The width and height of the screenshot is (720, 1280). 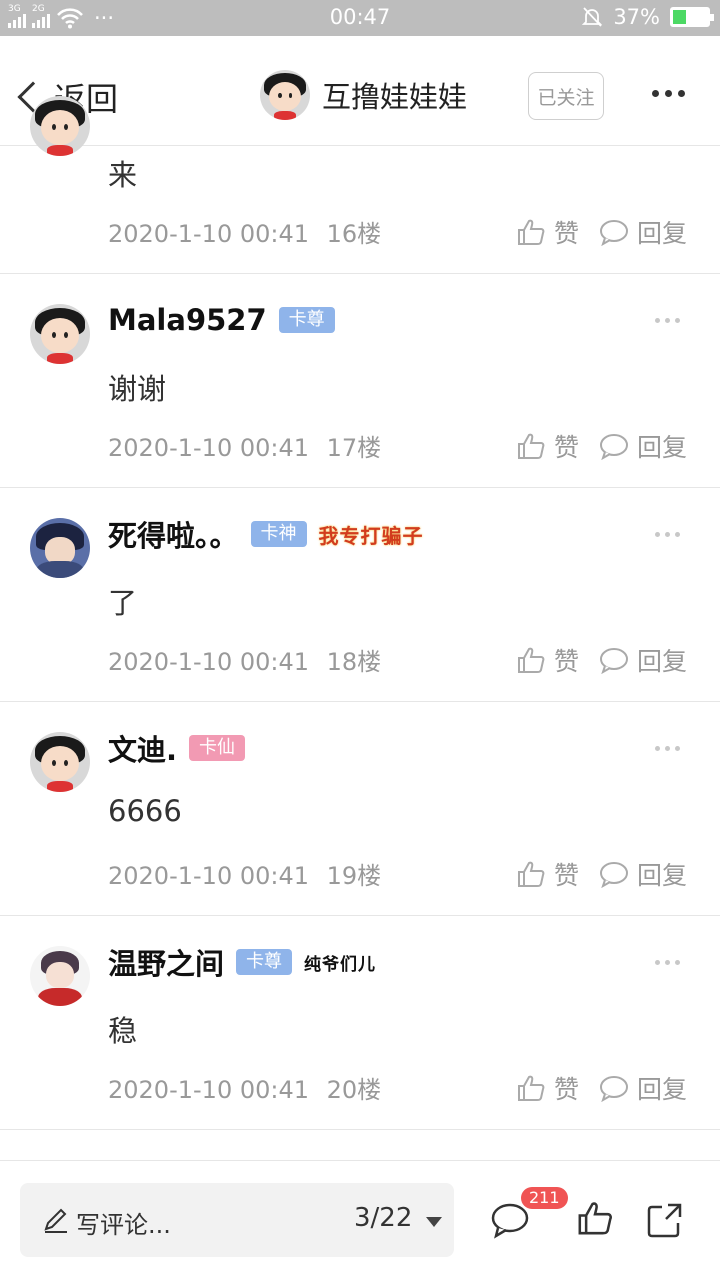 I want to click on username: 温野之间, so click(x=166, y=962).